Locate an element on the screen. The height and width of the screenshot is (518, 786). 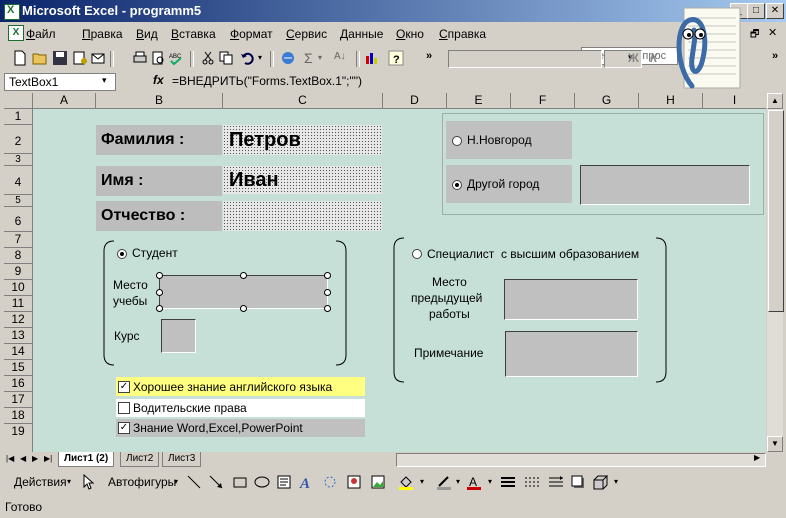
check-english-row: ✓ Хорошее знание английского языка is located at coordinates (240, 386).